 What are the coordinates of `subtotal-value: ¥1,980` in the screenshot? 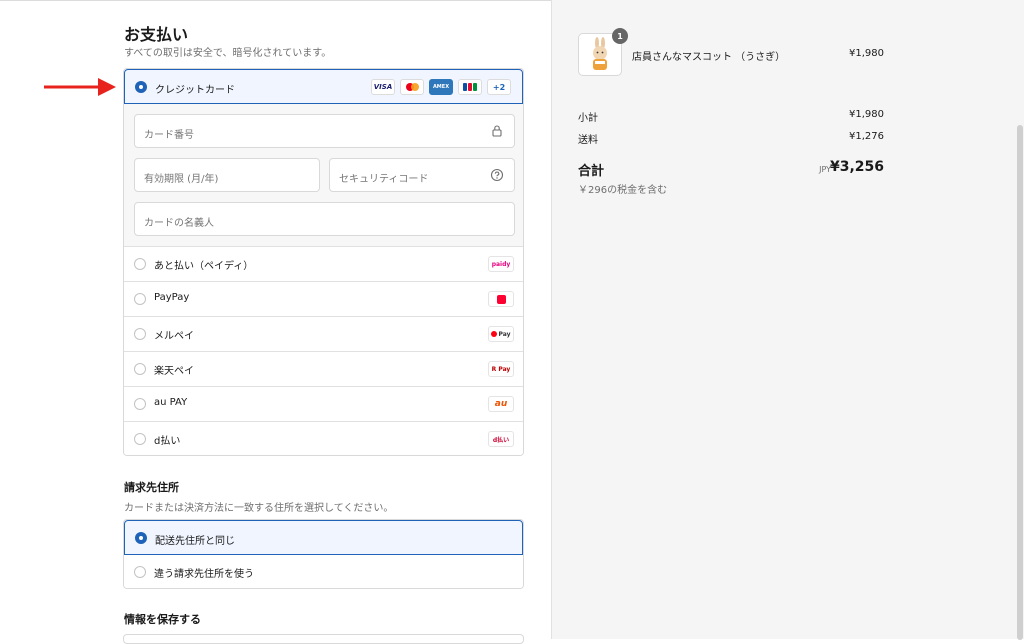 It's located at (866, 114).